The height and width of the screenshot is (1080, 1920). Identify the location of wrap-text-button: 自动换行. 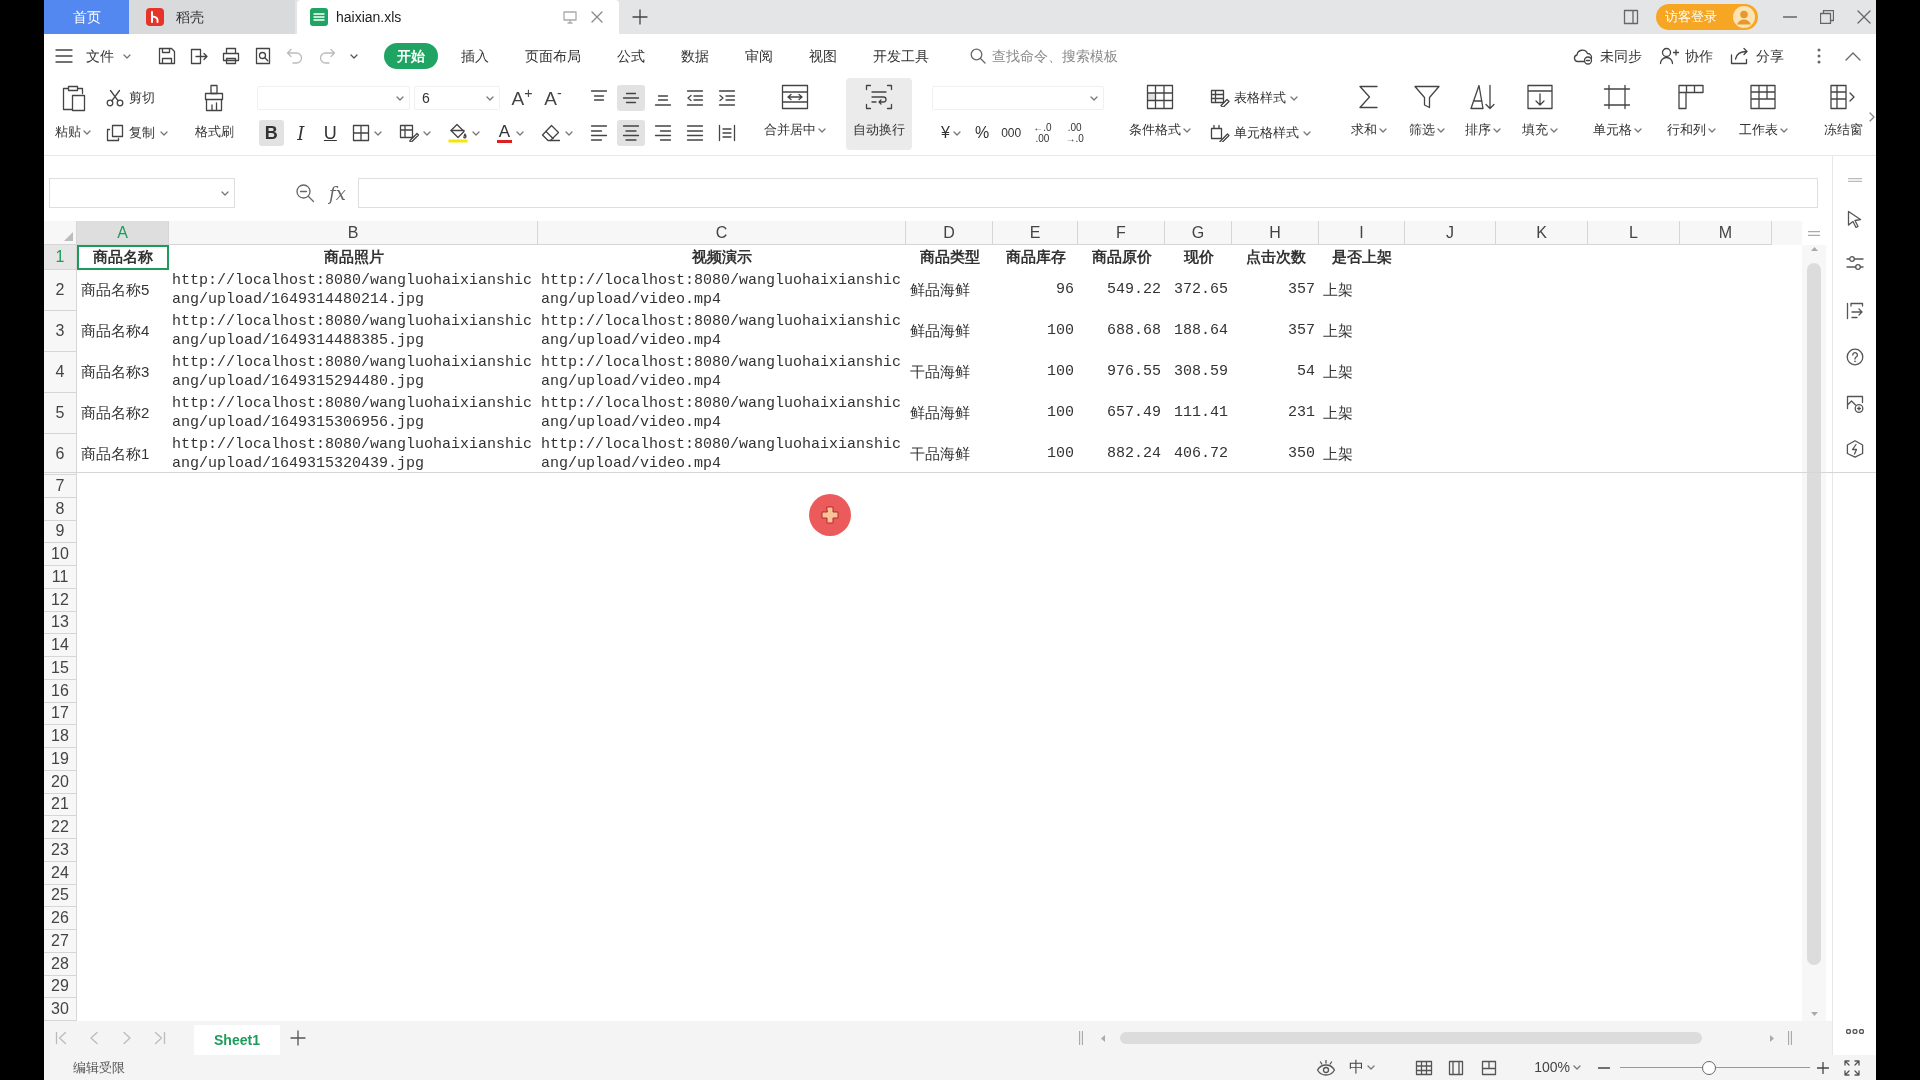
(879, 114).